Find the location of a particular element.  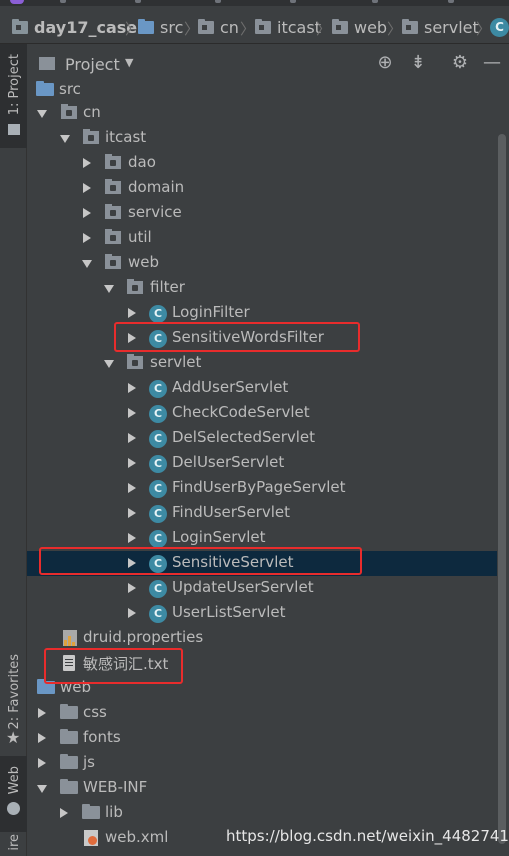

app-logo-icon is located at coordinates (17, 2).